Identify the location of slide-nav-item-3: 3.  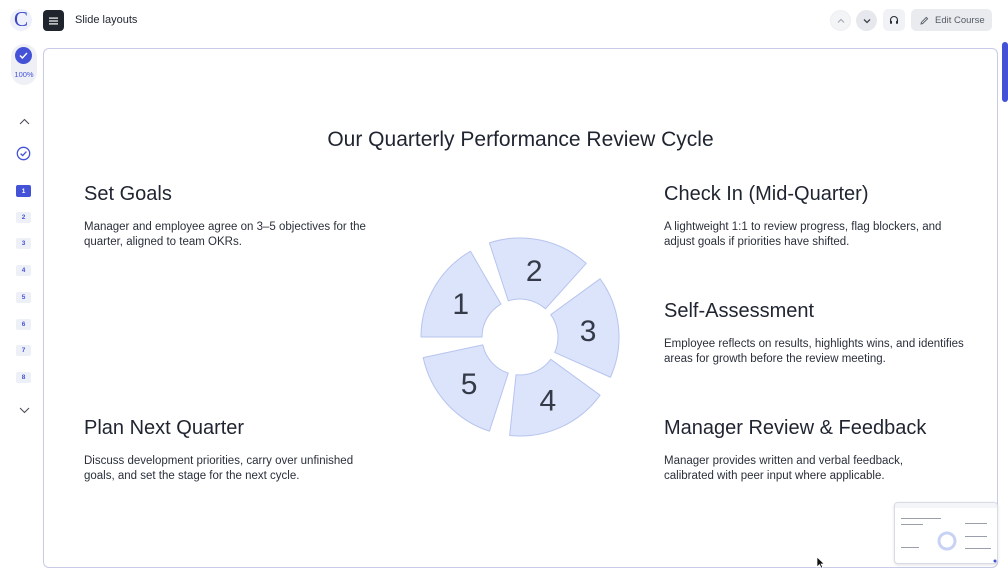
(23, 244).